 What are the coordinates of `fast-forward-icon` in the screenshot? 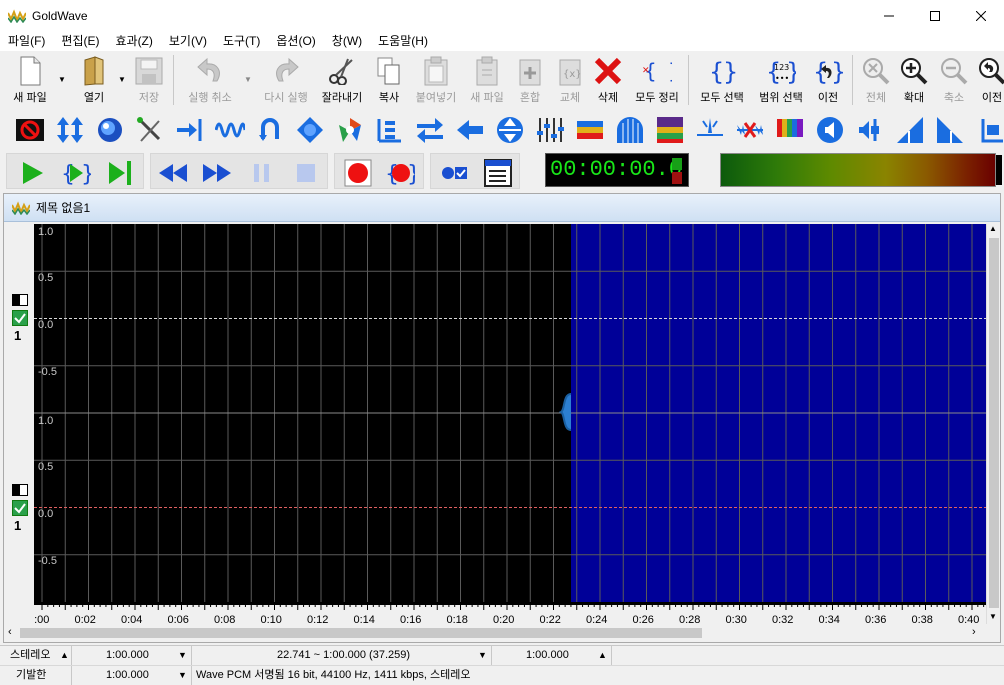 It's located at (216, 173).